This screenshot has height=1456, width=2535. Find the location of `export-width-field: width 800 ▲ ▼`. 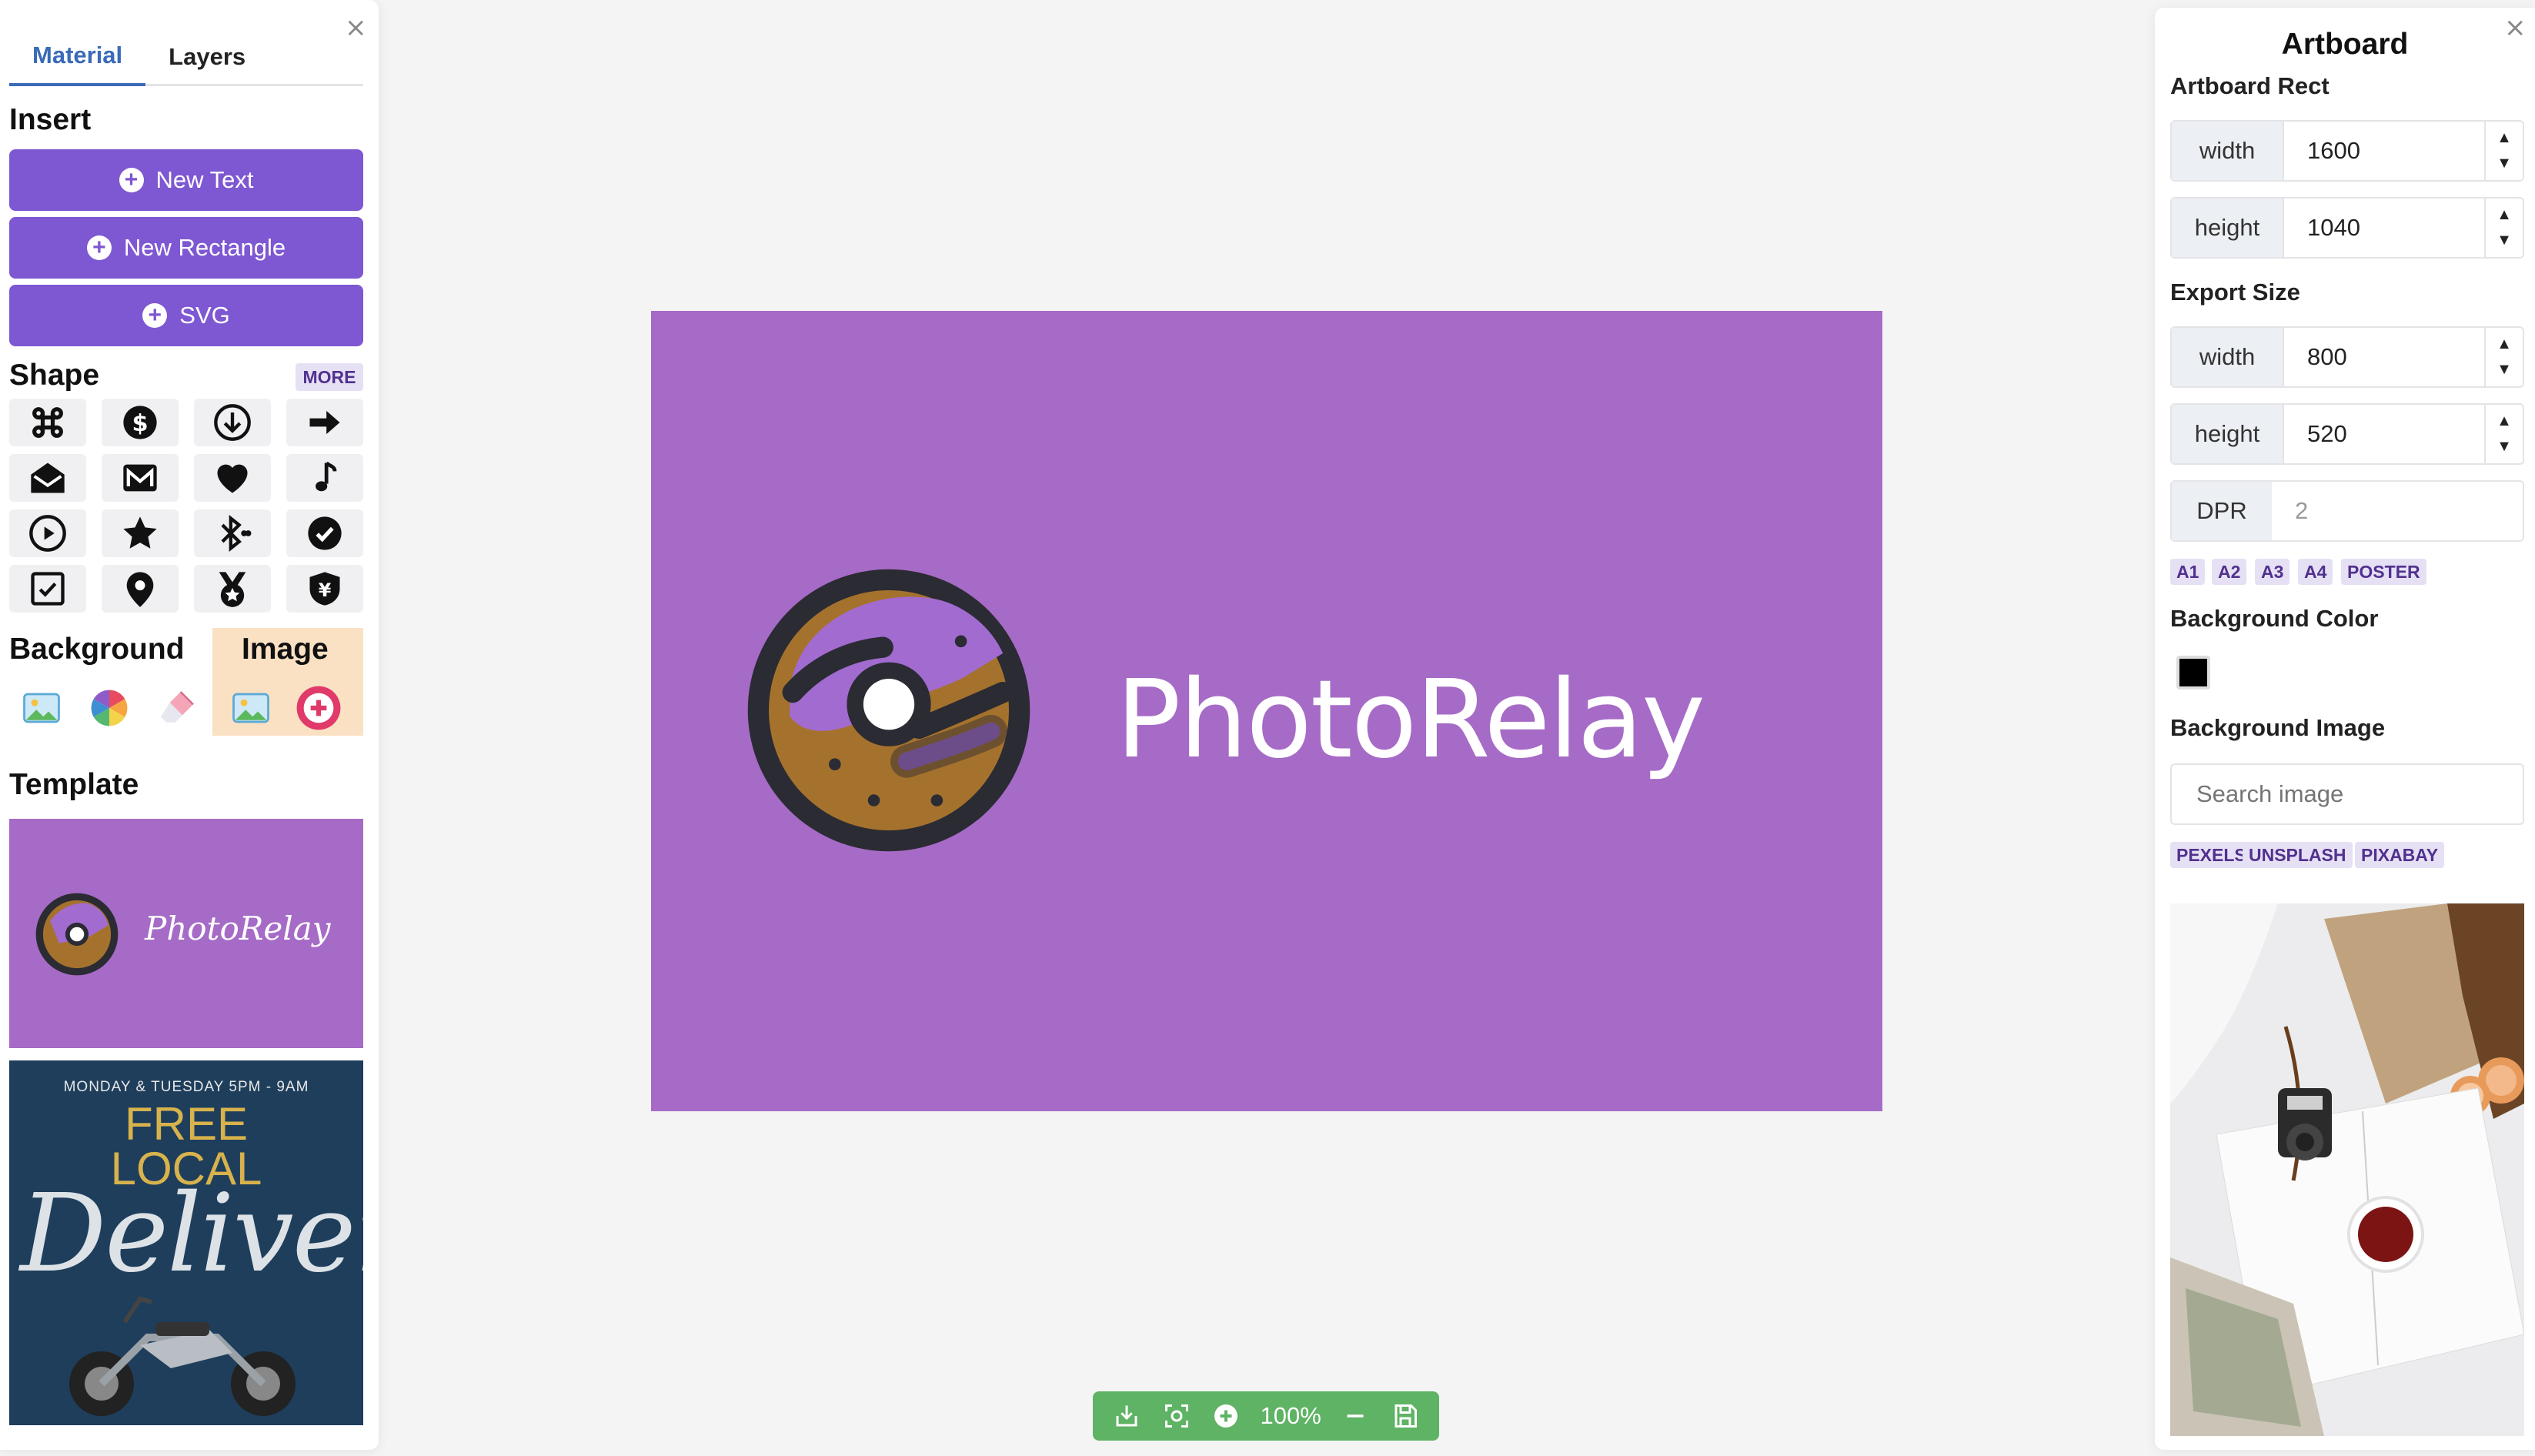

export-width-field: width 800 ▲ ▼ is located at coordinates (2347, 357).